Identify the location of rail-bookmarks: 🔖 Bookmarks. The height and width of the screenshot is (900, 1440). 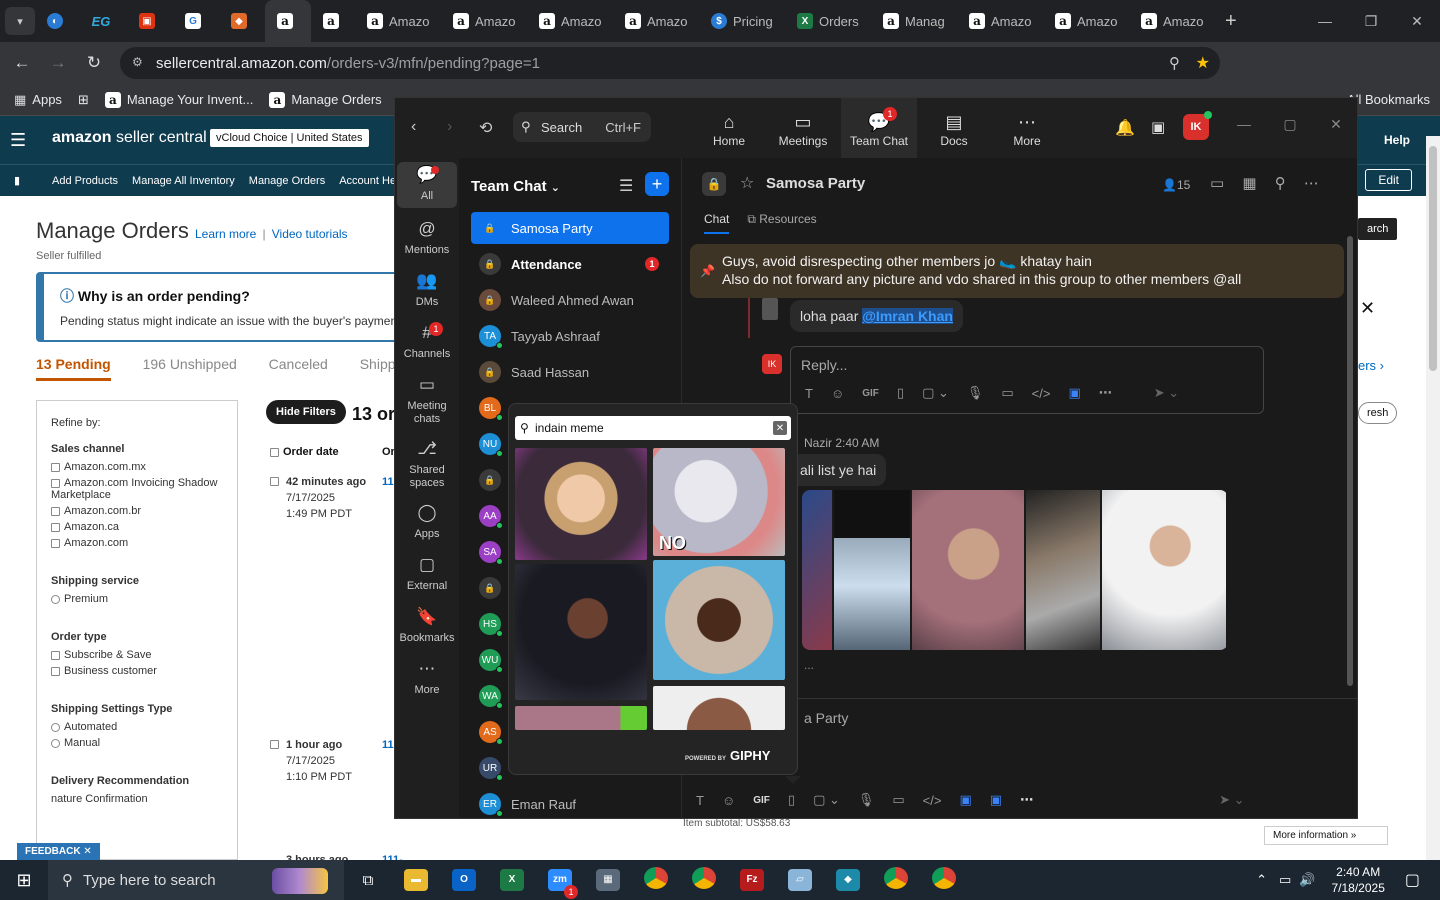
(427, 626).